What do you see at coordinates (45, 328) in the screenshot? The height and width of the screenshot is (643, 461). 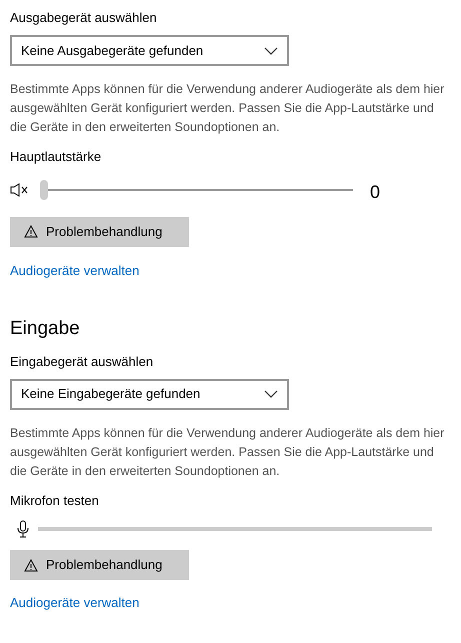 I see `section-heading: Eingabe` at bounding box center [45, 328].